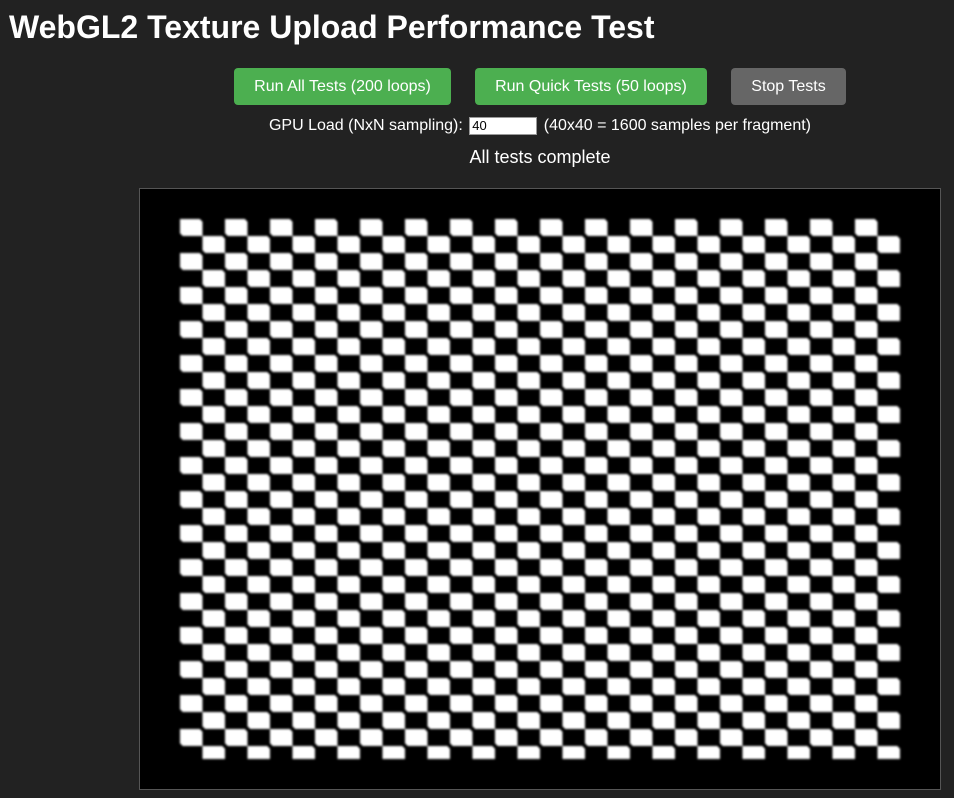  What do you see at coordinates (591, 86) in the screenshot?
I see `run-quick-tests-button: Run Quick Tests (50 loops)` at bounding box center [591, 86].